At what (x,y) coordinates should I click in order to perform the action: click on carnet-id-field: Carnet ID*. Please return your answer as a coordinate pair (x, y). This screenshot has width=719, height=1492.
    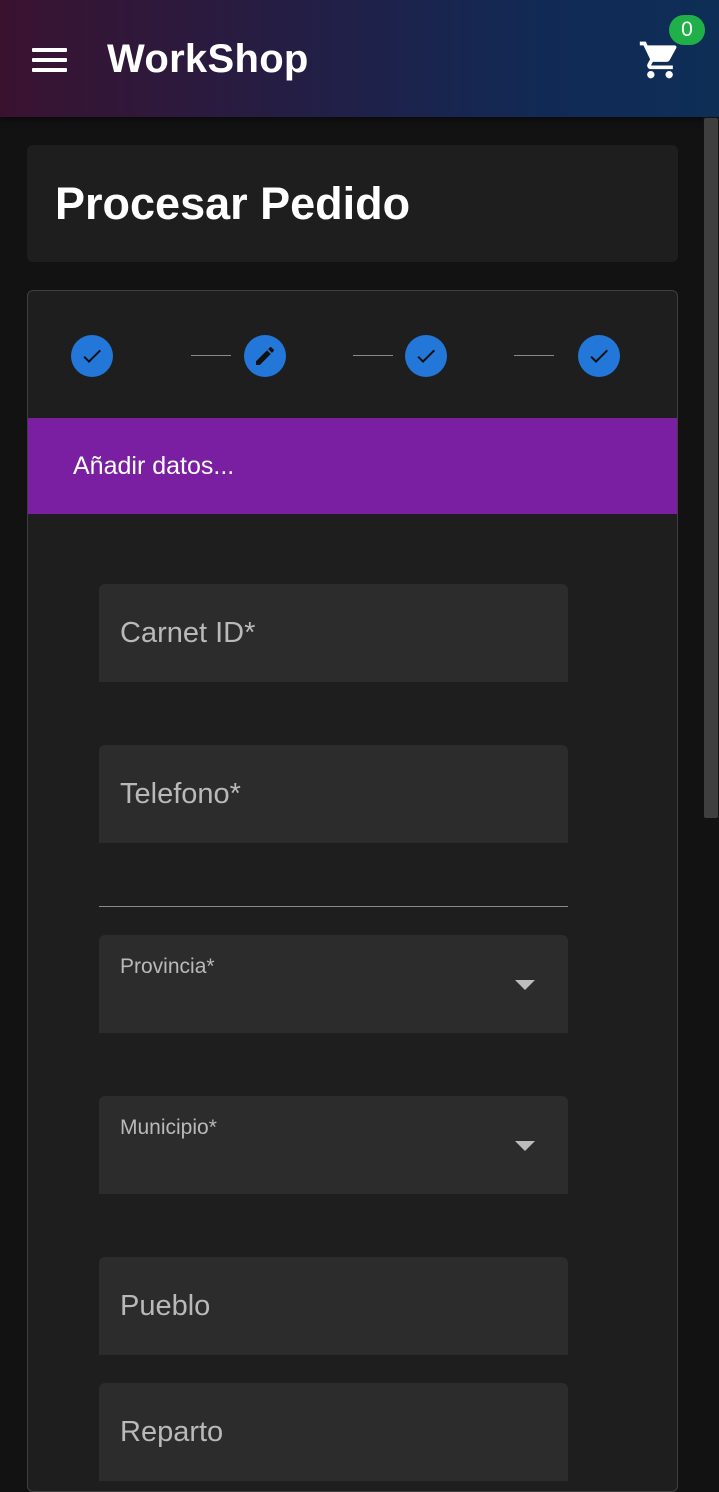
    Looking at the image, I should click on (333, 633).